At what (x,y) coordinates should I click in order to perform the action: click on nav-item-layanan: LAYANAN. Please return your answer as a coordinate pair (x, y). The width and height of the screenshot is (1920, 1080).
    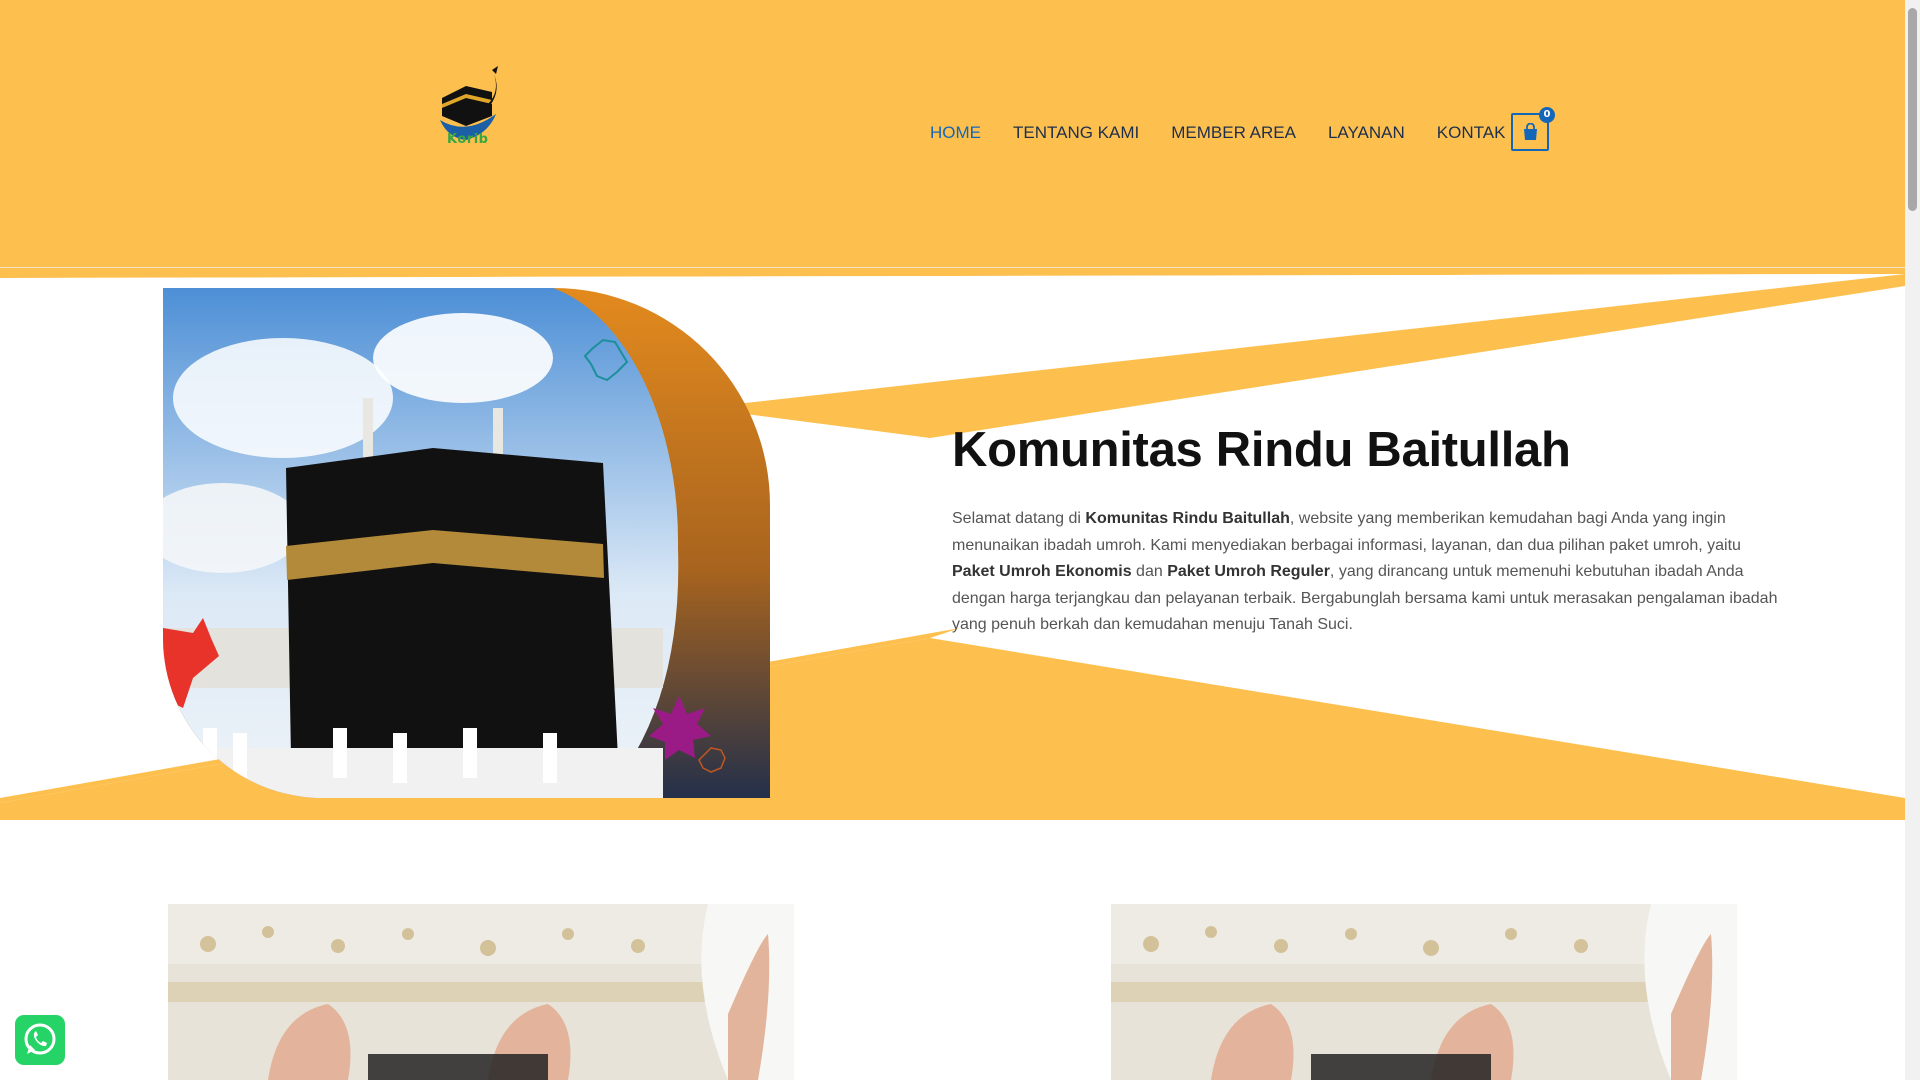
    Looking at the image, I should click on (1366, 133).